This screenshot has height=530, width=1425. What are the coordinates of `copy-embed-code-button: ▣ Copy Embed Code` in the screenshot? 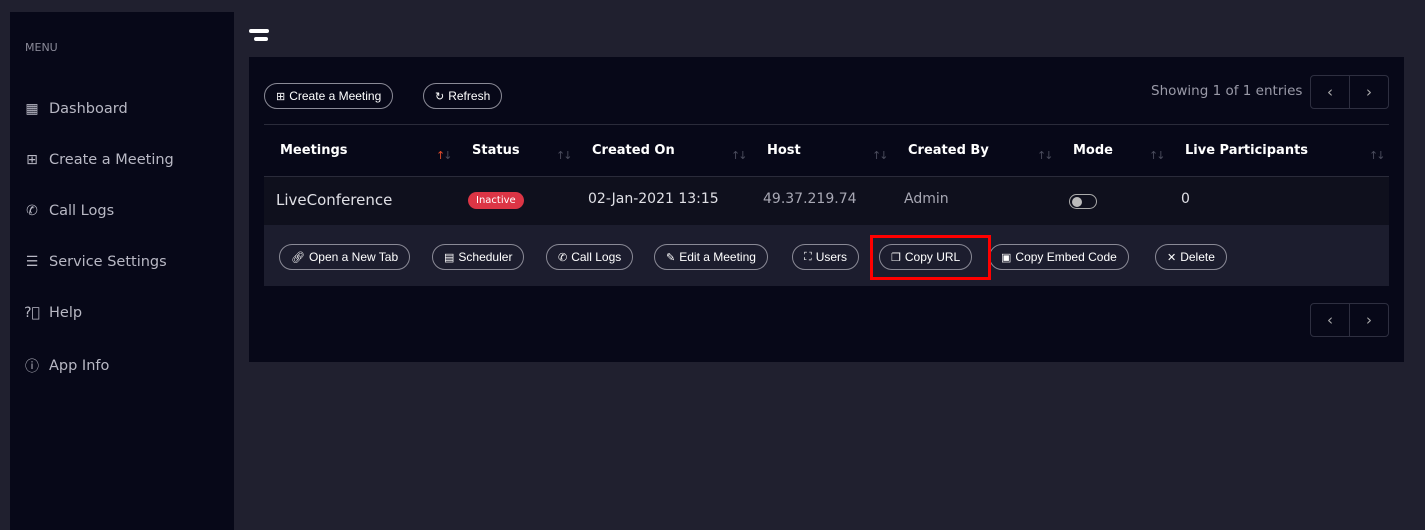 It's located at (1059, 257).